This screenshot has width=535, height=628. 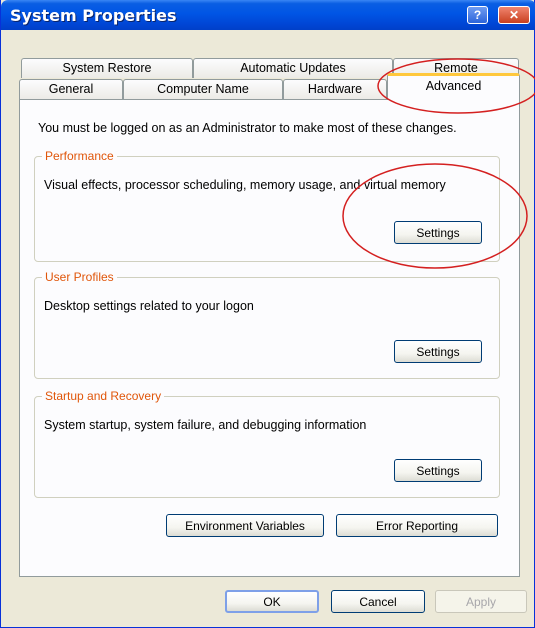 What do you see at coordinates (272, 601) in the screenshot?
I see `ok-button: OK` at bounding box center [272, 601].